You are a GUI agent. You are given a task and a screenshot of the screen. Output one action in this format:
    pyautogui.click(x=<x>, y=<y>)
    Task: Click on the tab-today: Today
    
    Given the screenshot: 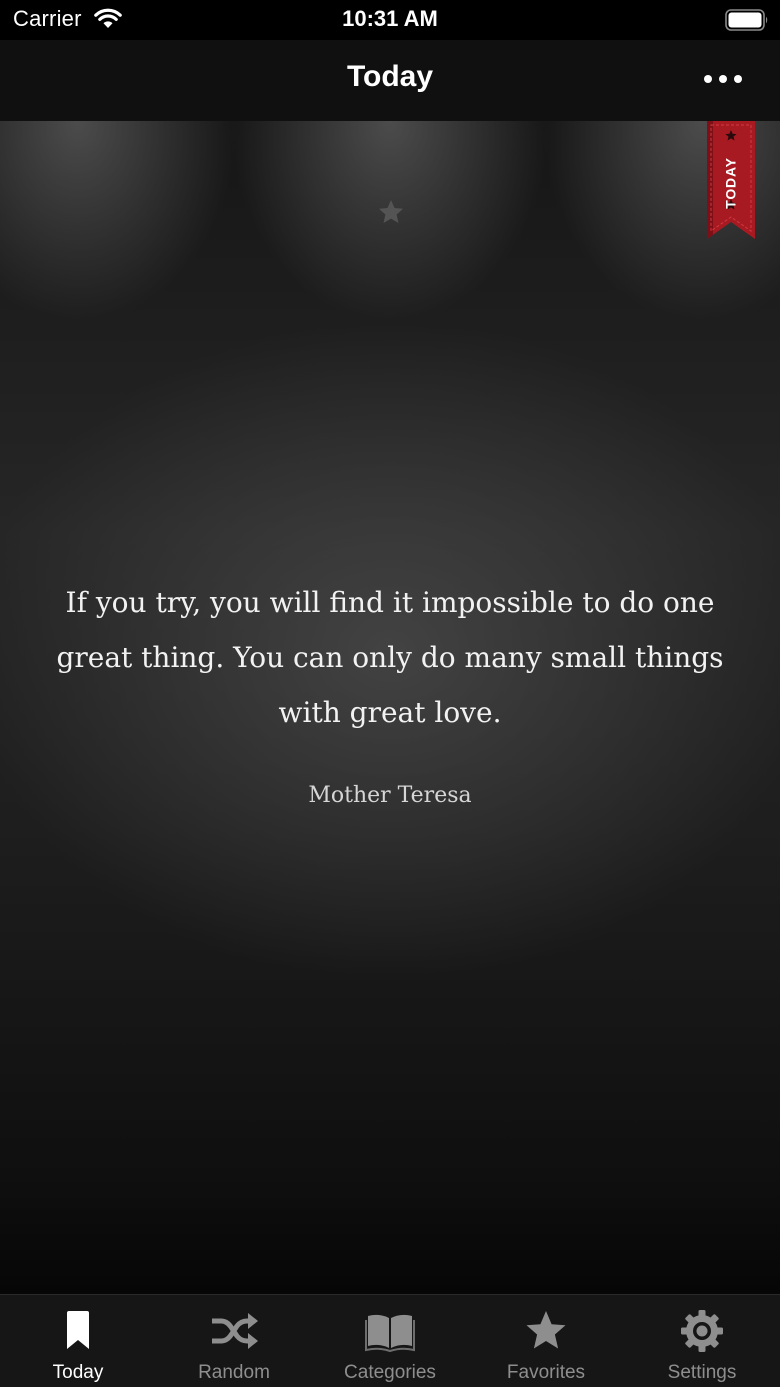 What is the action you would take?
    pyautogui.click(x=78, y=1341)
    